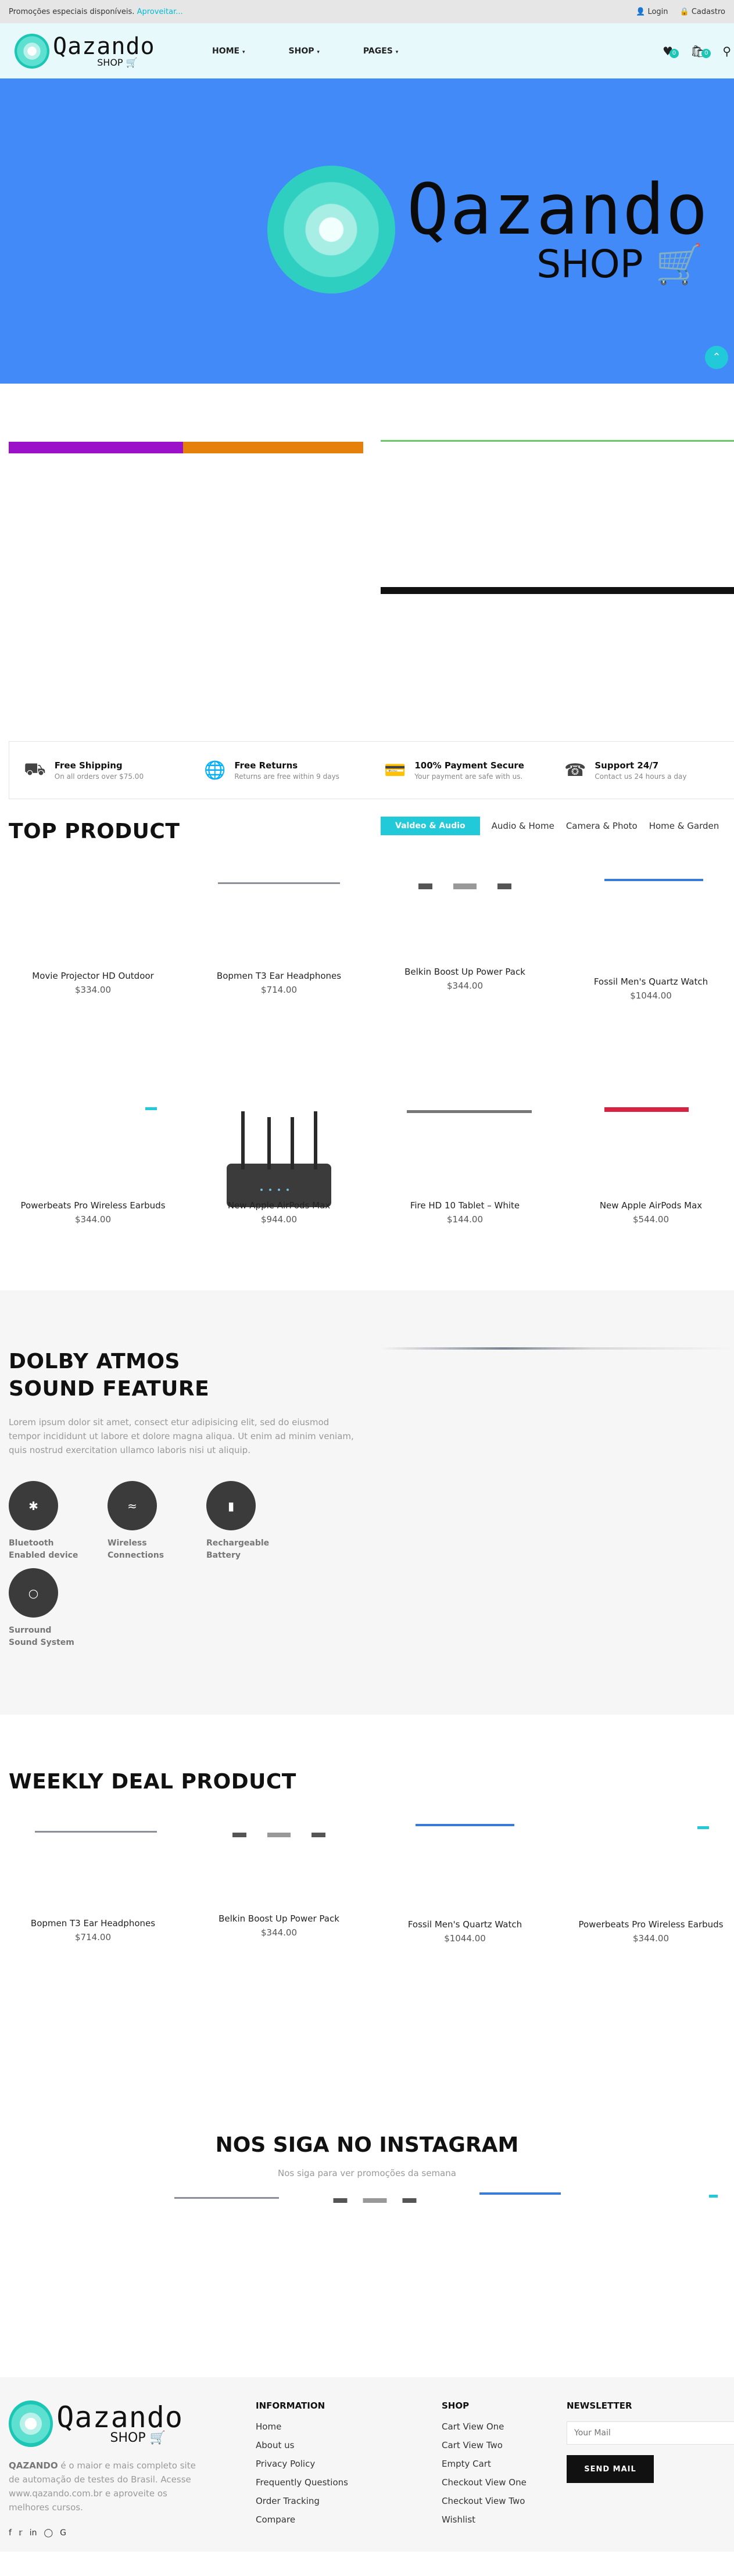 This screenshot has height=2576, width=734. What do you see at coordinates (304, 51) in the screenshot?
I see `nav-shop: SHOP ▾` at bounding box center [304, 51].